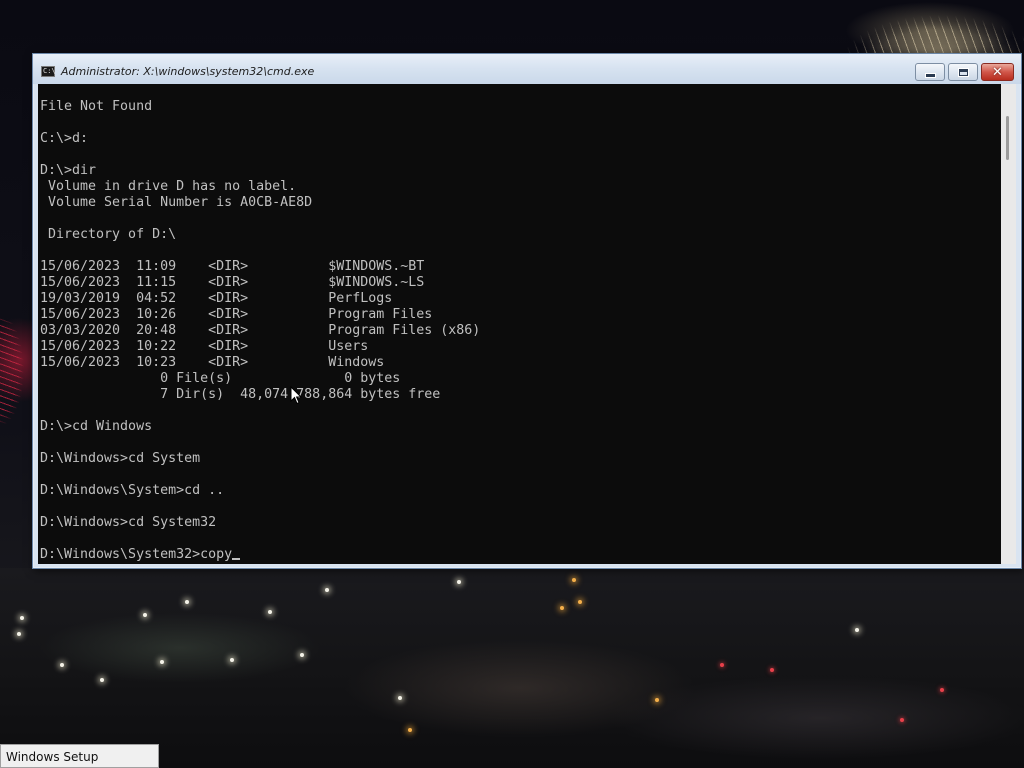 The height and width of the screenshot is (768, 1024). Describe the element at coordinates (232, 282) in the screenshot. I see `console-line: 15/06/2023 11:15 <DIR> $WINDOWS.~LS` at that location.